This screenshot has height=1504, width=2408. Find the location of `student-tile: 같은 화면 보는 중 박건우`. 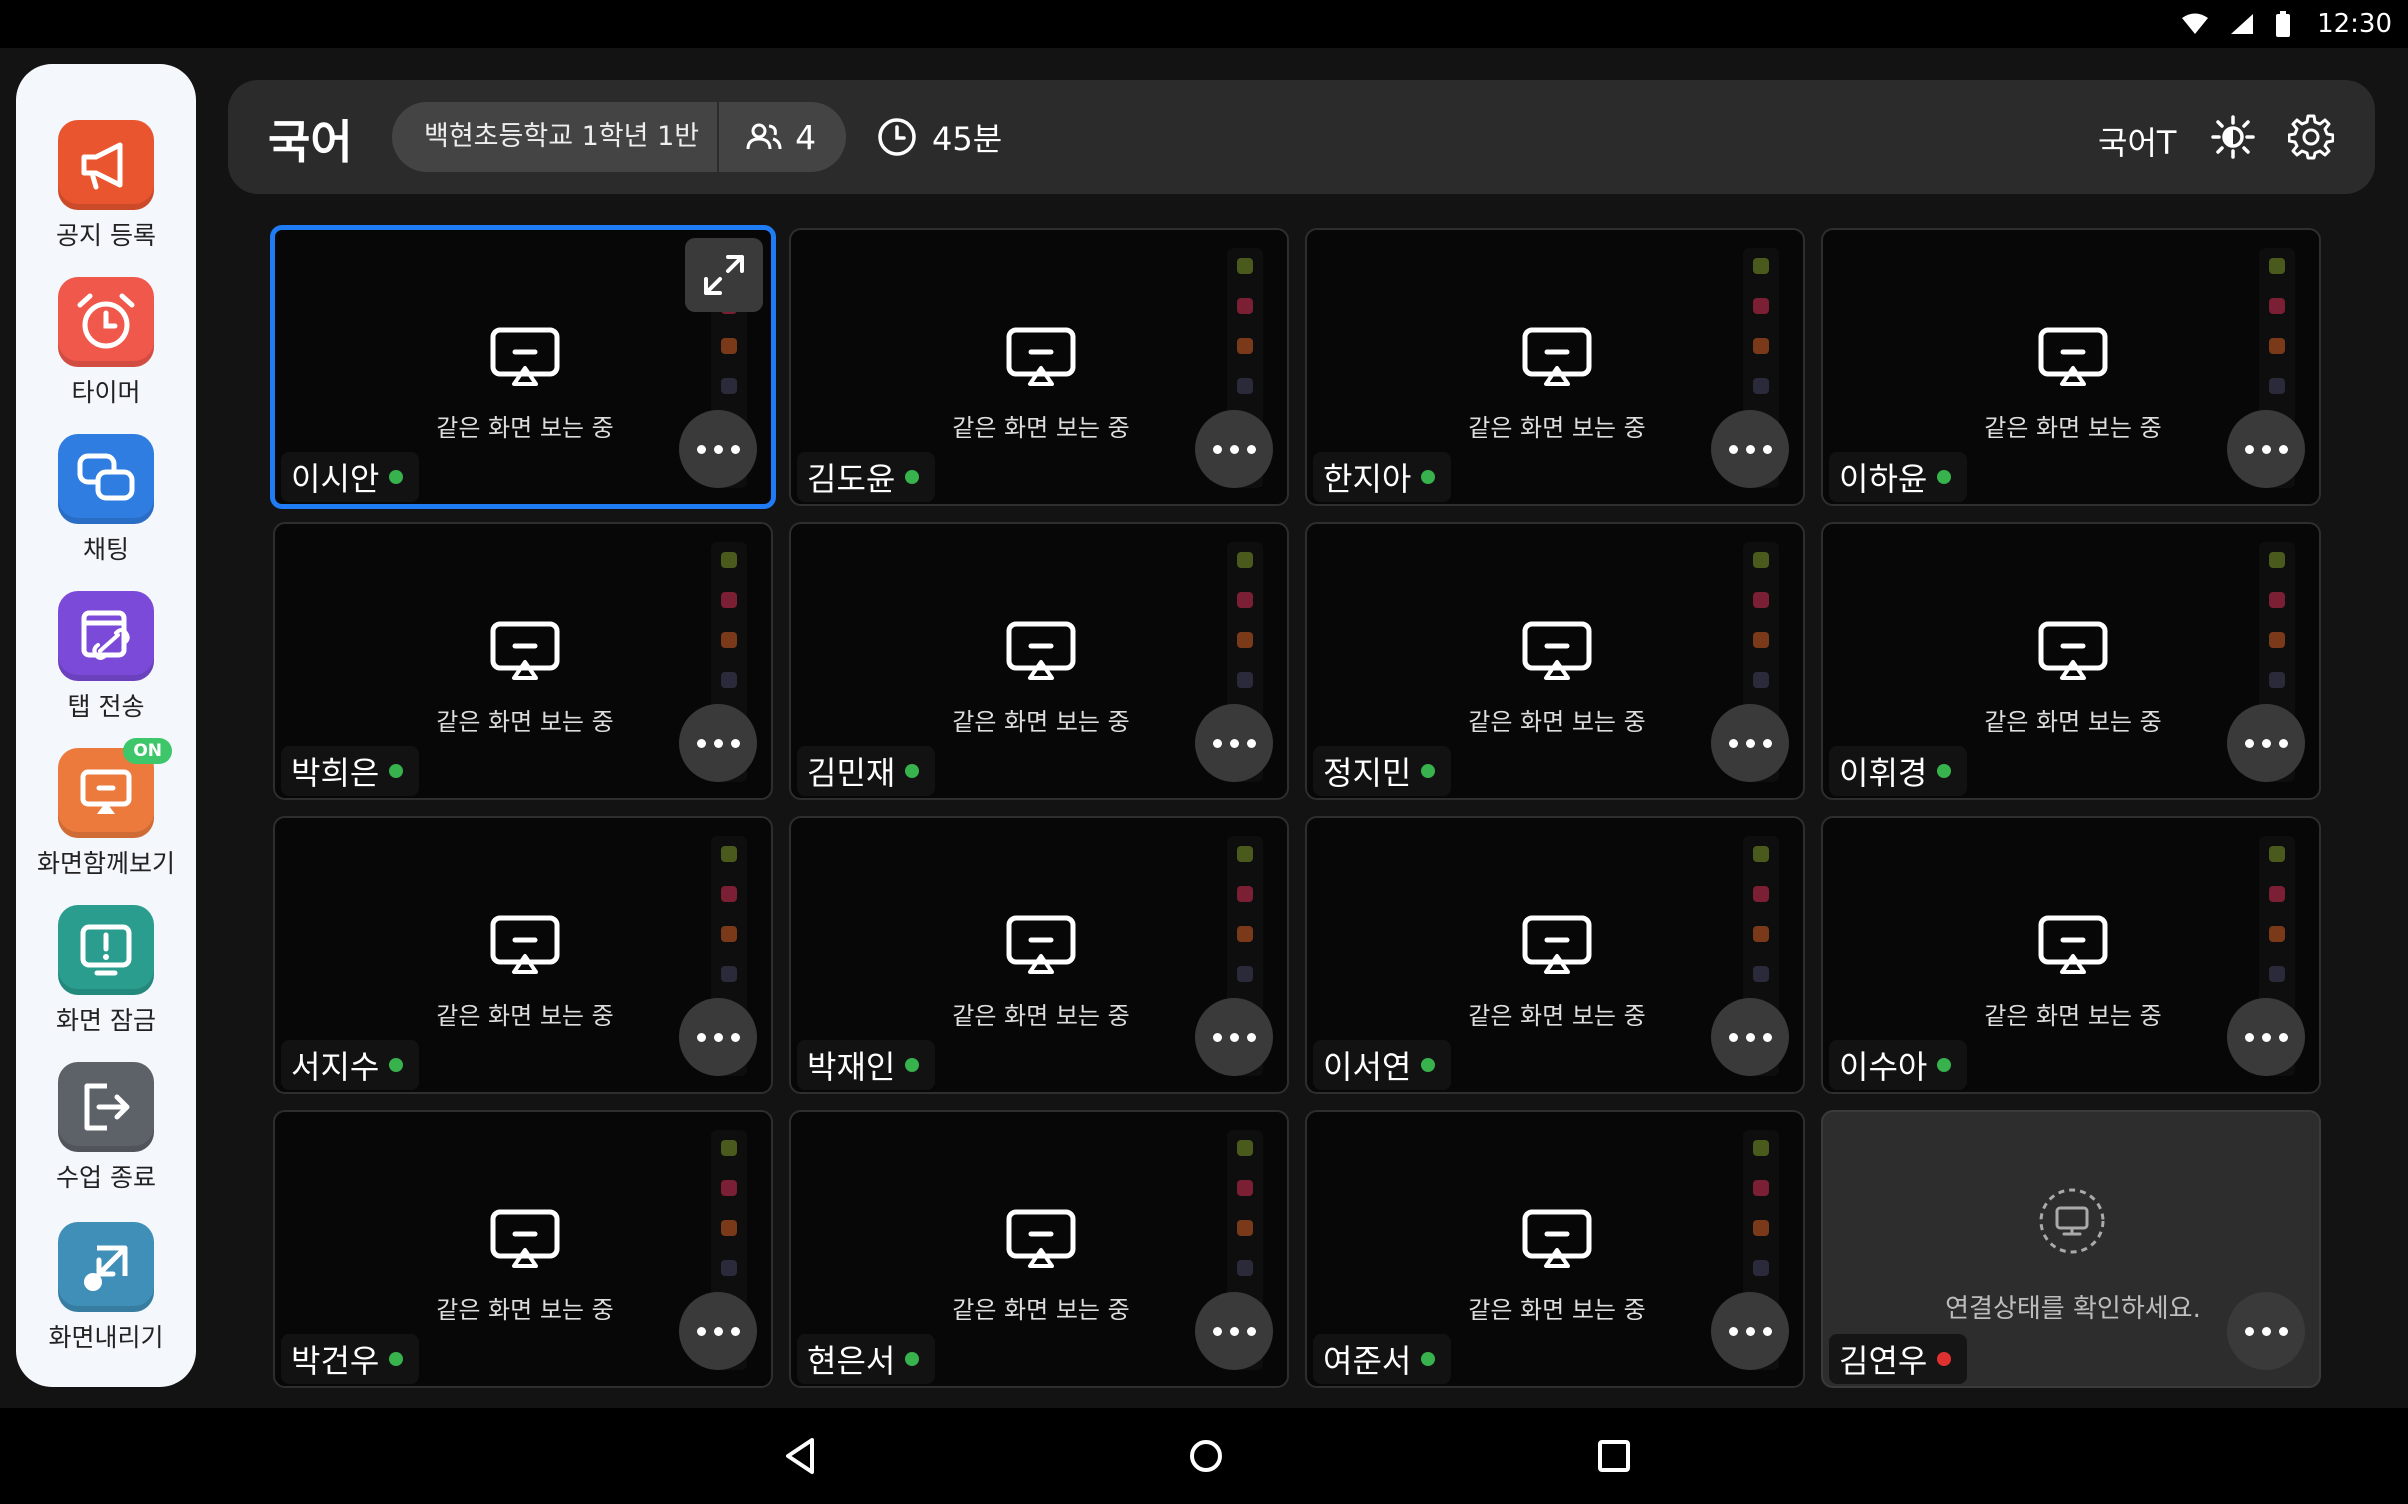

student-tile: 같은 화면 보는 중 박건우 is located at coordinates (523, 1249).